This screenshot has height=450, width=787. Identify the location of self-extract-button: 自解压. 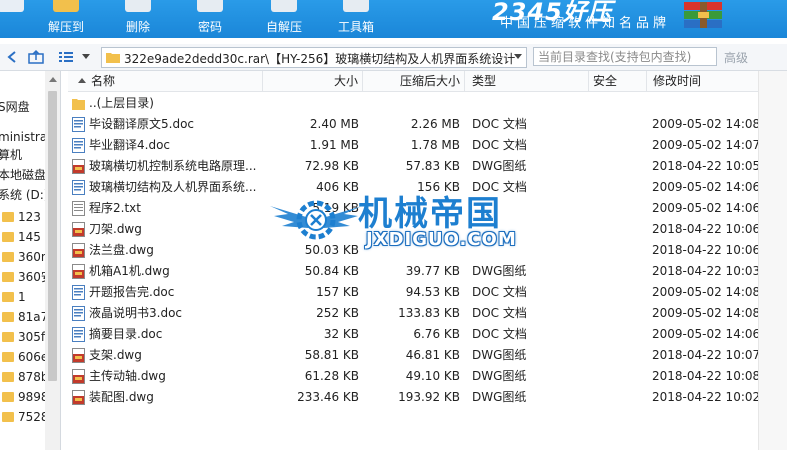
(284, 19).